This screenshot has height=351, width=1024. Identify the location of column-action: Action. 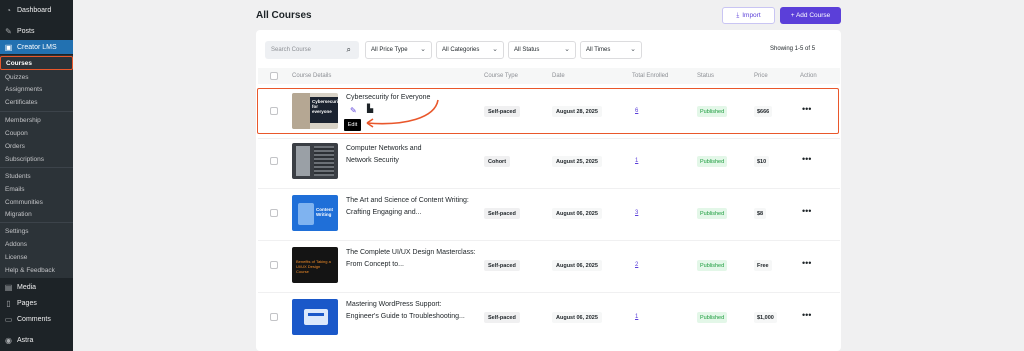
(808, 76).